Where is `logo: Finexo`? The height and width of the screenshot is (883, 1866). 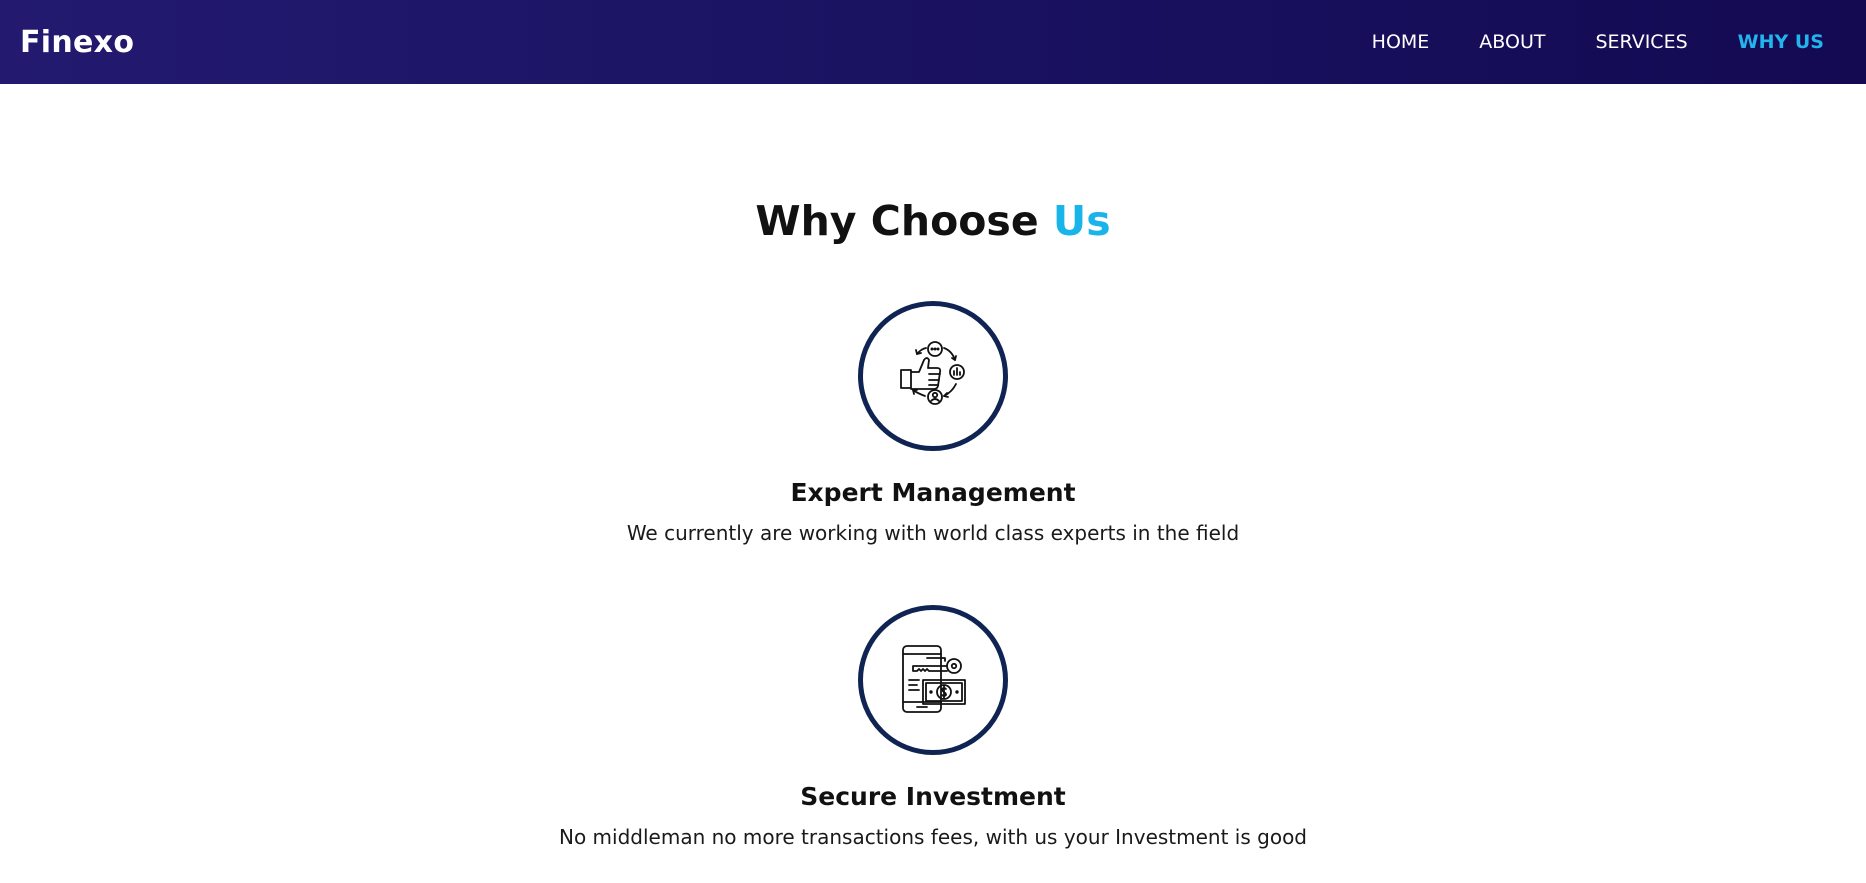
logo: Finexo is located at coordinates (77, 42).